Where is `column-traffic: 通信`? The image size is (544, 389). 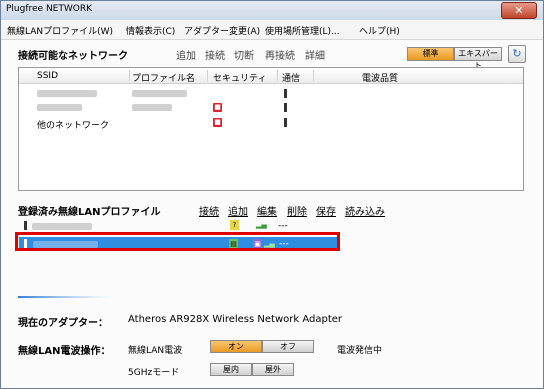
column-traffic: 通信 is located at coordinates (291, 77).